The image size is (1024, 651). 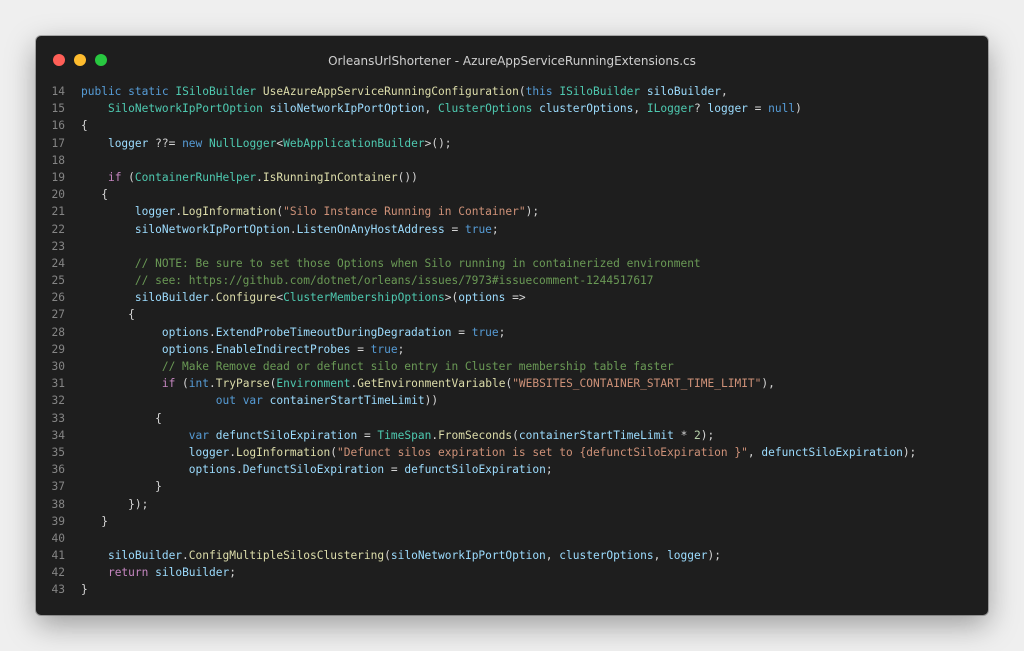 What do you see at coordinates (58, 384) in the screenshot?
I see `line-number: 31` at bounding box center [58, 384].